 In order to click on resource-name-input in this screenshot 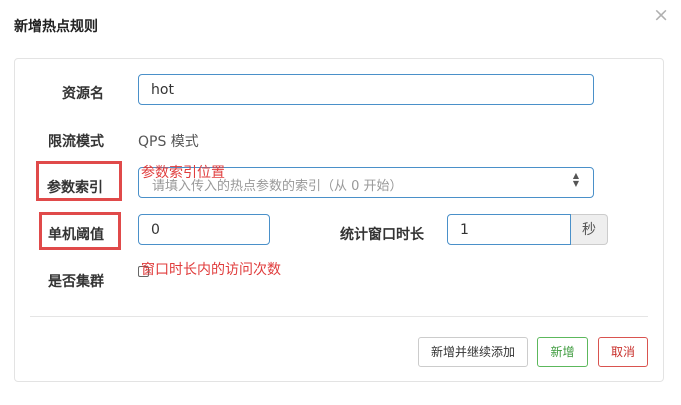, I will do `click(366, 89)`.